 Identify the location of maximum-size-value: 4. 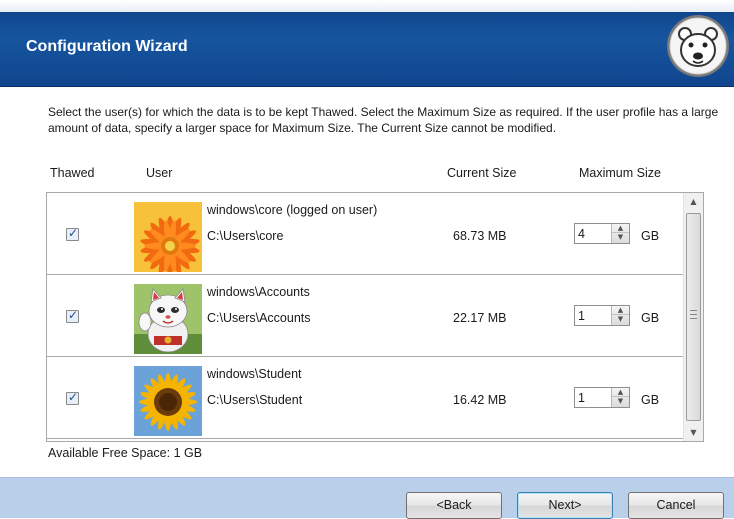
(581, 234).